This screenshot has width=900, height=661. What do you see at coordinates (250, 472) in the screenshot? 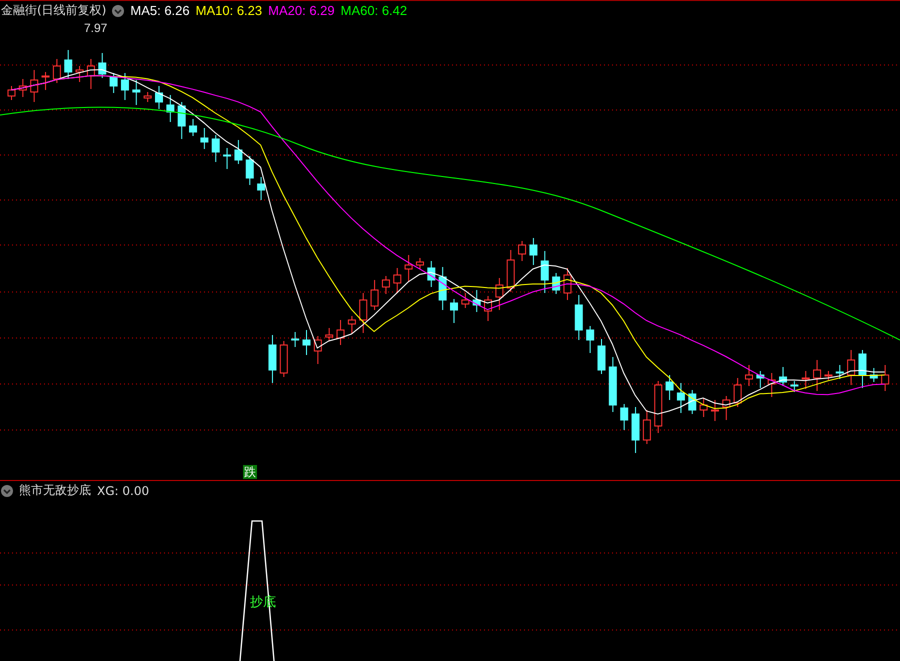
I see `signal-badge: 跌` at bounding box center [250, 472].